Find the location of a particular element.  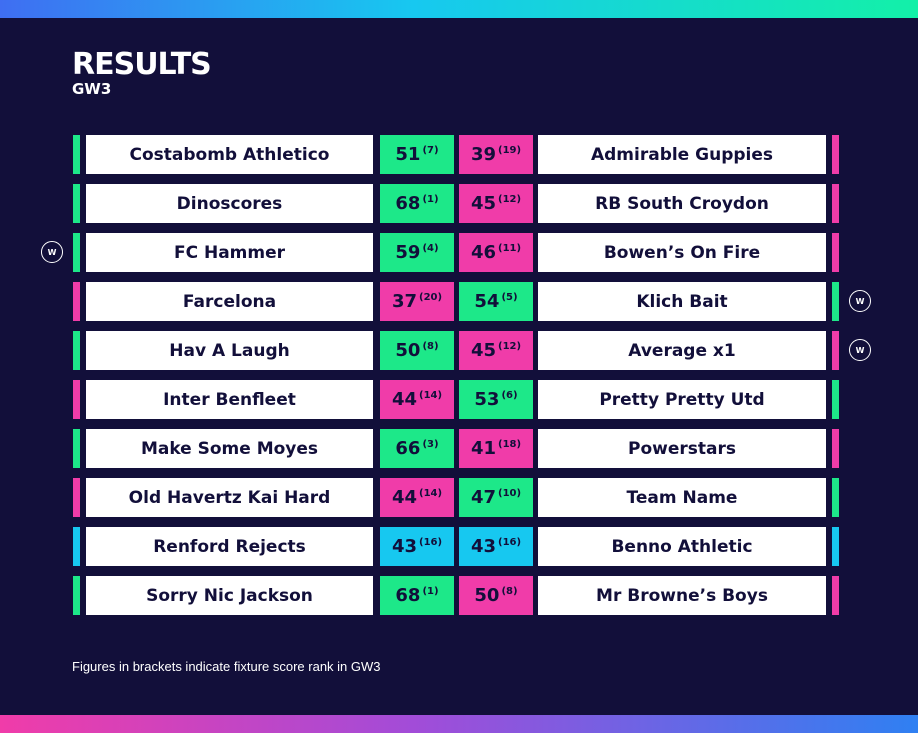

away-score-box: 46 (11) is located at coordinates (496, 252).